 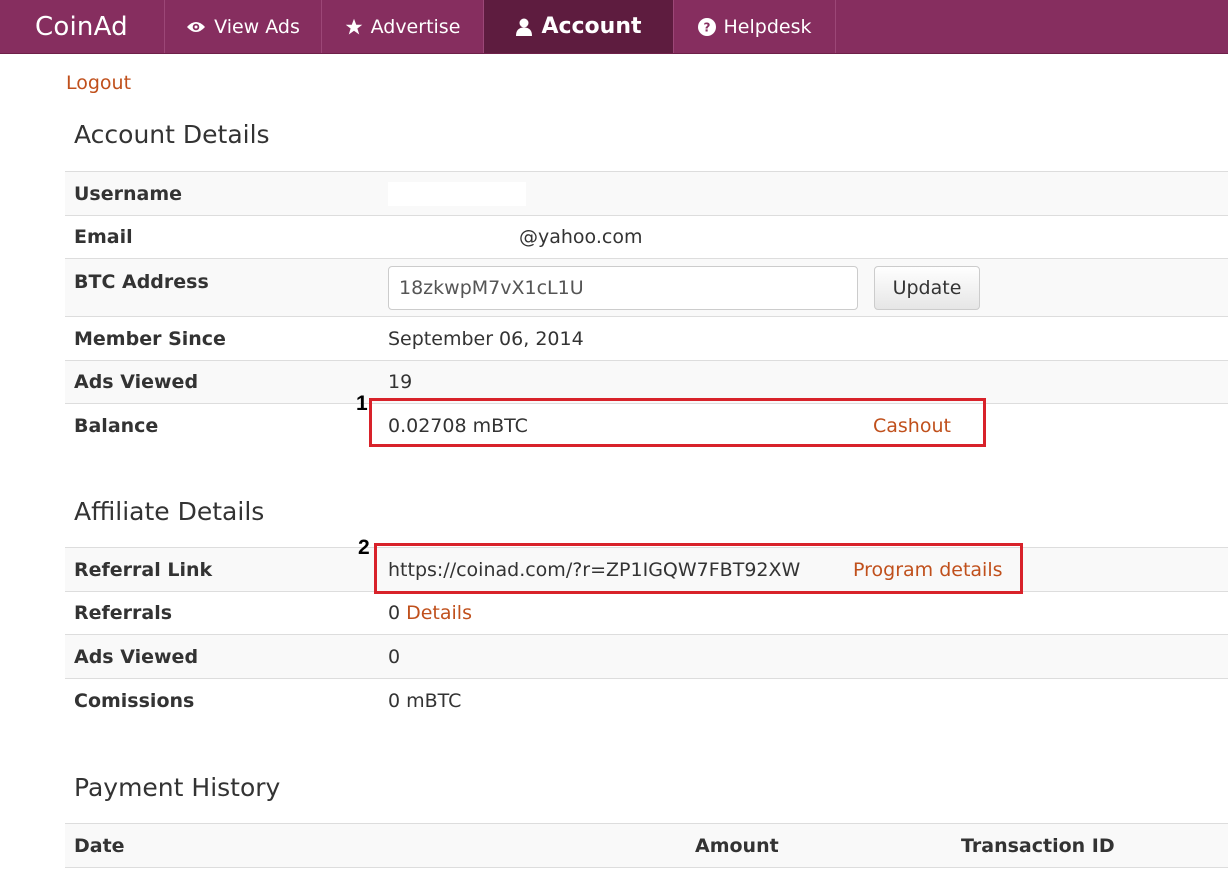 What do you see at coordinates (927, 287) in the screenshot?
I see `update-button: Update` at bounding box center [927, 287].